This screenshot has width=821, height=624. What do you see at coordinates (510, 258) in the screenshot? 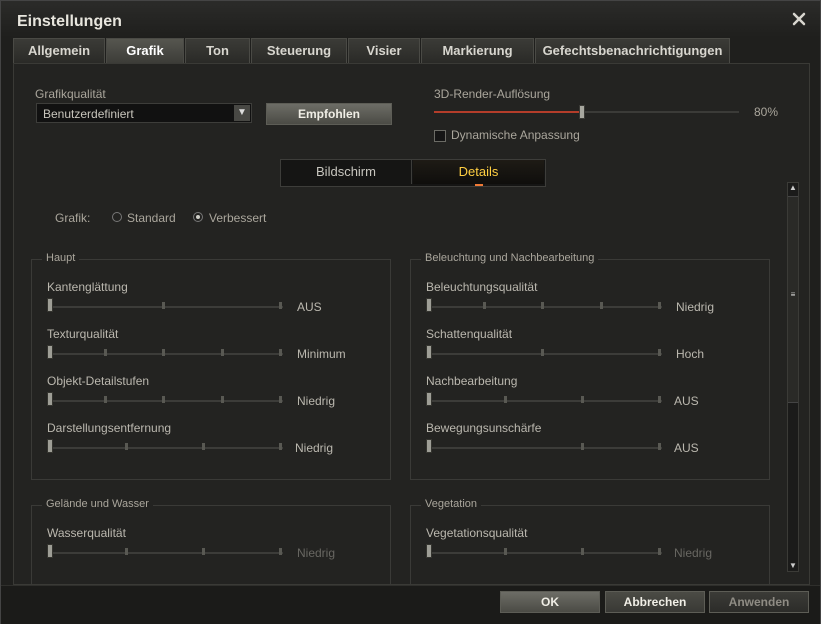
I see `lighting-group-title: Beleuchtung und Nachbearbeitung` at bounding box center [510, 258].